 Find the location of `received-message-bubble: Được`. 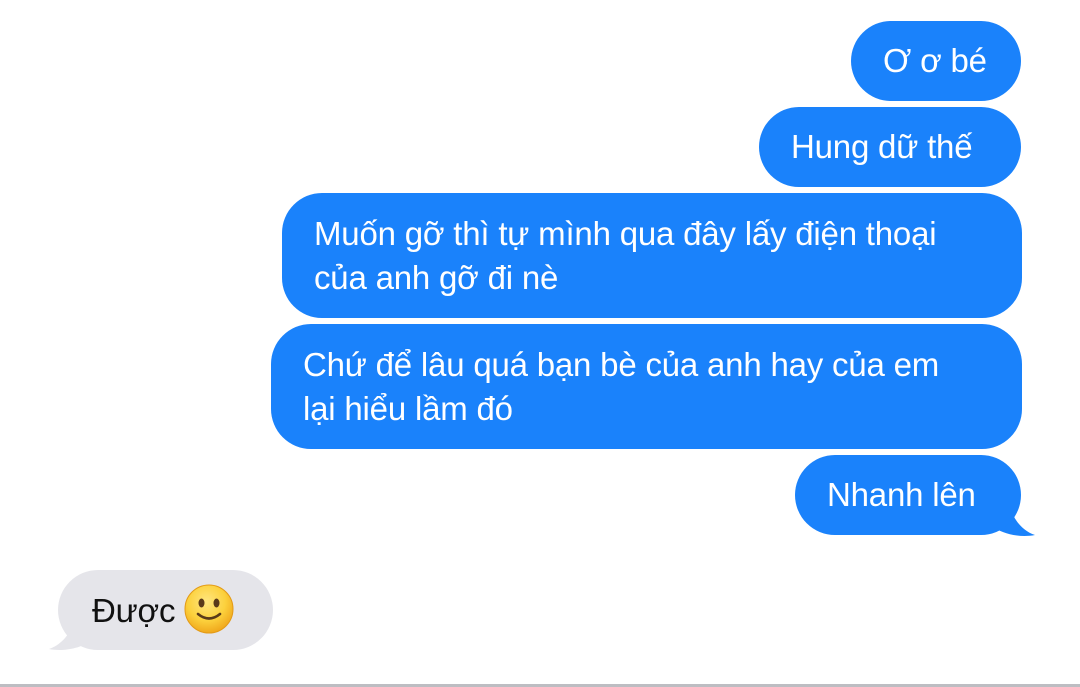

received-message-bubble: Được is located at coordinates (165, 610).